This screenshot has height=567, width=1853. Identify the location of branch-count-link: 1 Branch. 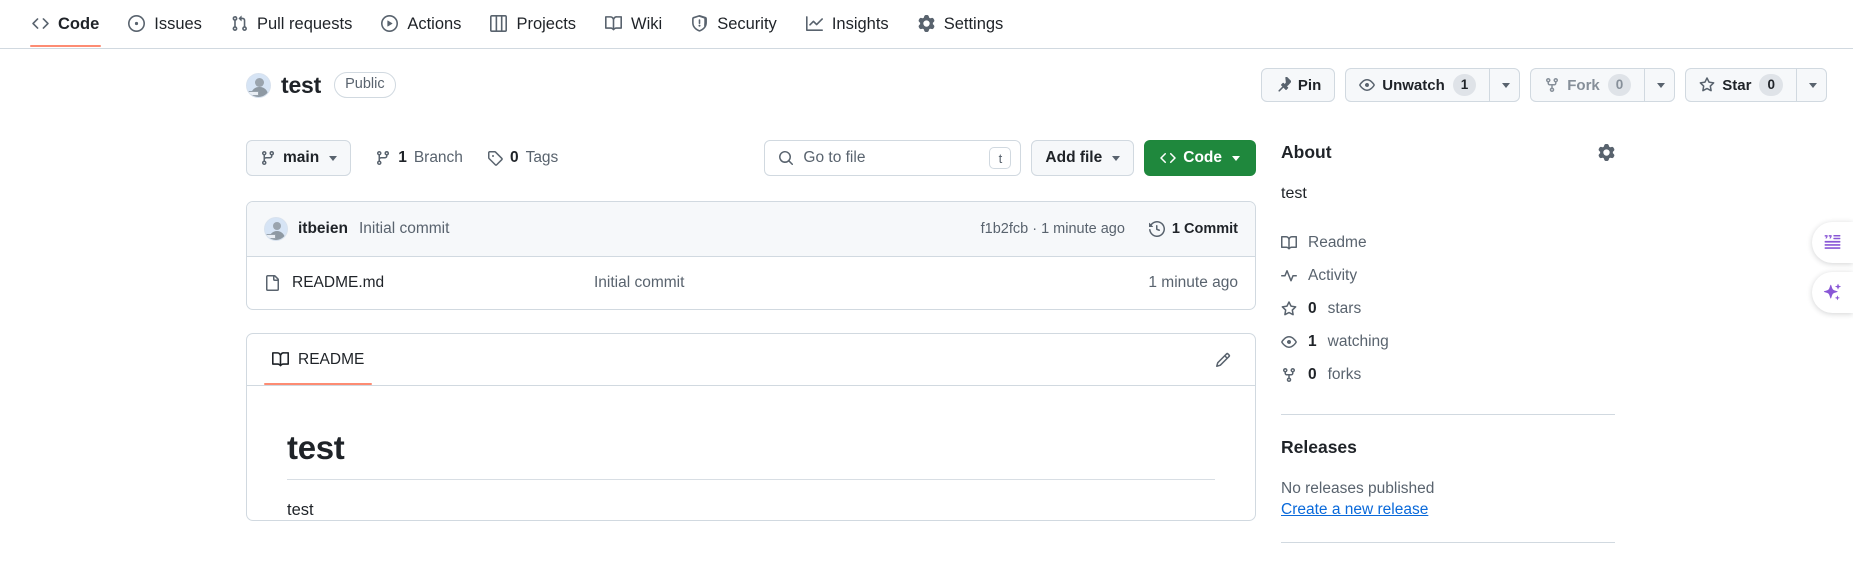
(419, 158).